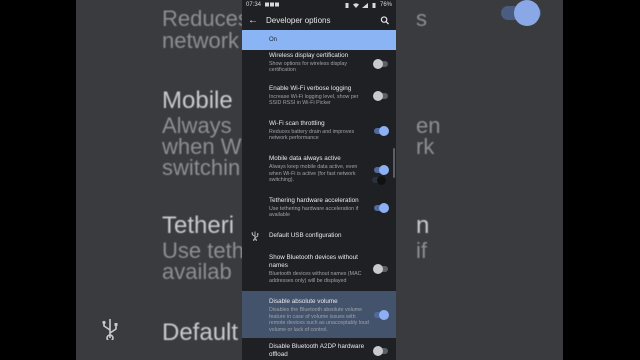 Image resolution: width=640 pixels, height=360 pixels. Describe the element at coordinates (601, 180) in the screenshot. I see `background-right-dark` at that location.